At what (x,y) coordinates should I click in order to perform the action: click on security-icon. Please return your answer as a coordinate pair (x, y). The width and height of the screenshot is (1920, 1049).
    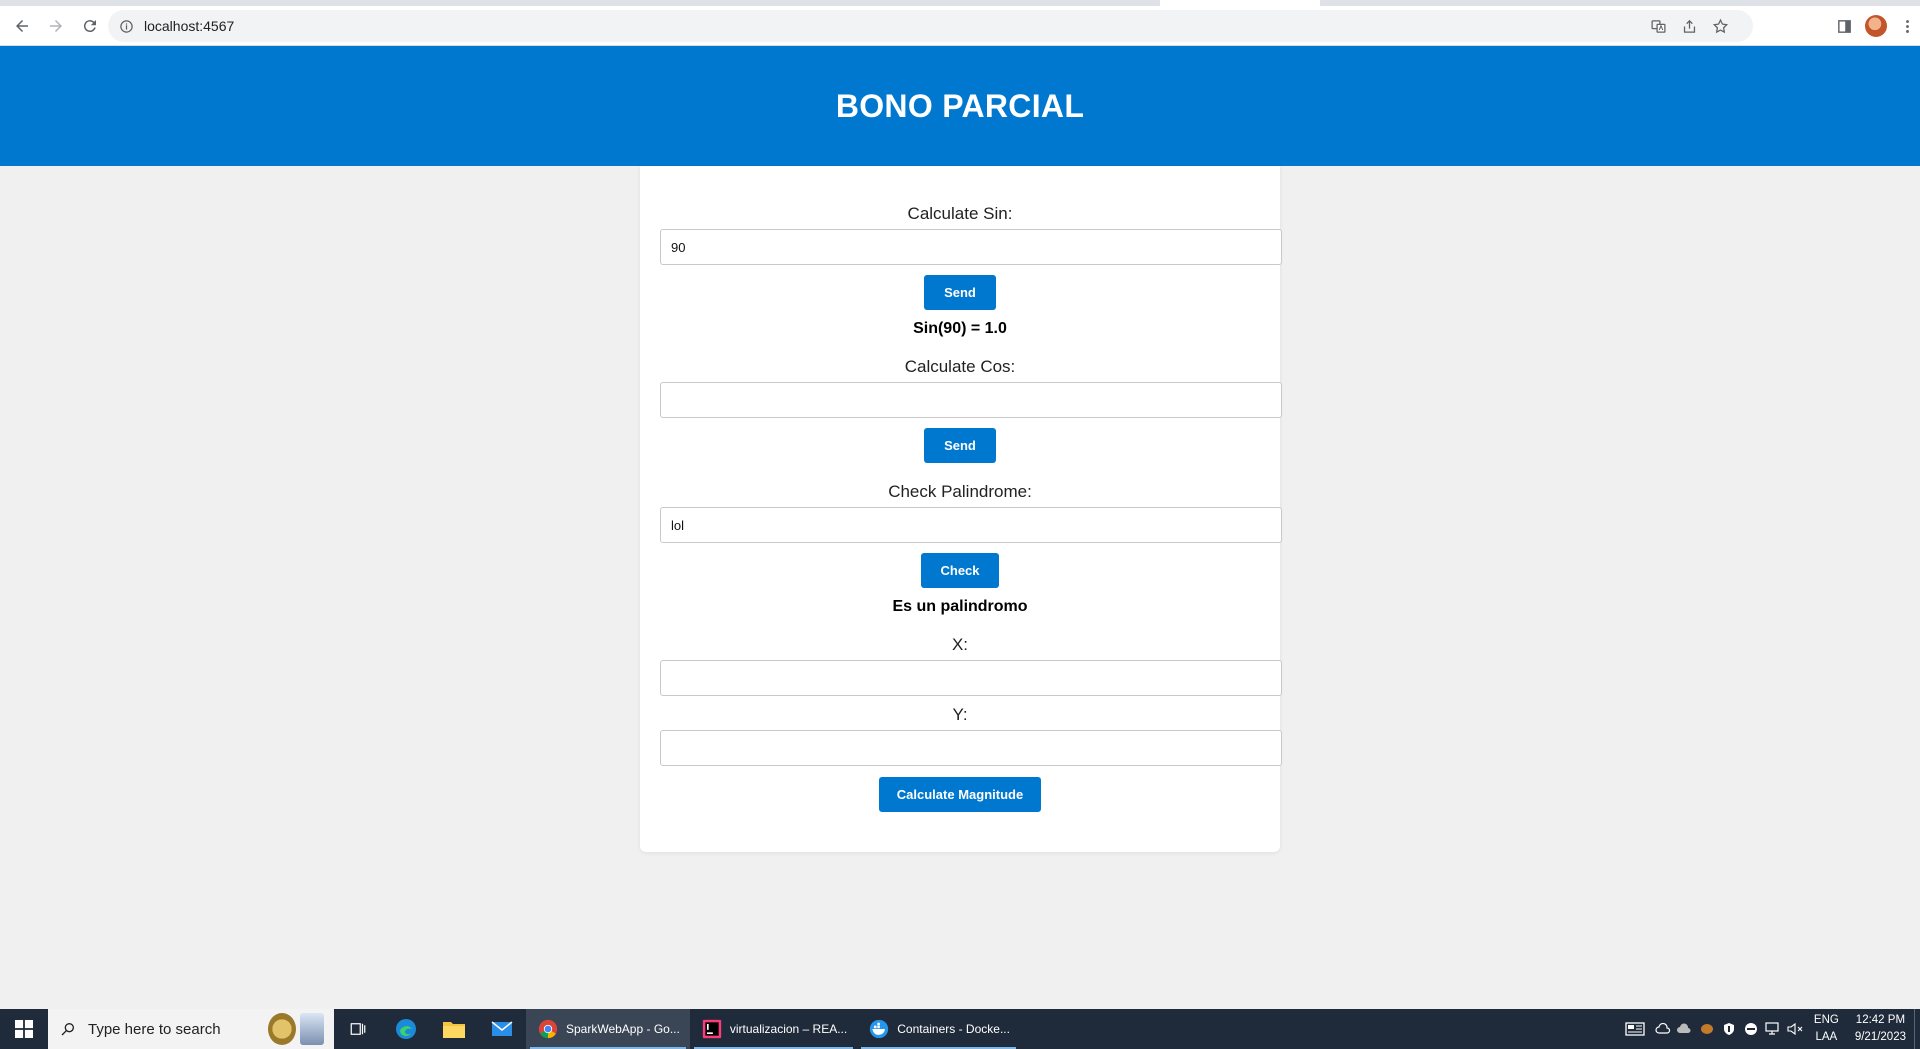
    Looking at the image, I should click on (1729, 1029).